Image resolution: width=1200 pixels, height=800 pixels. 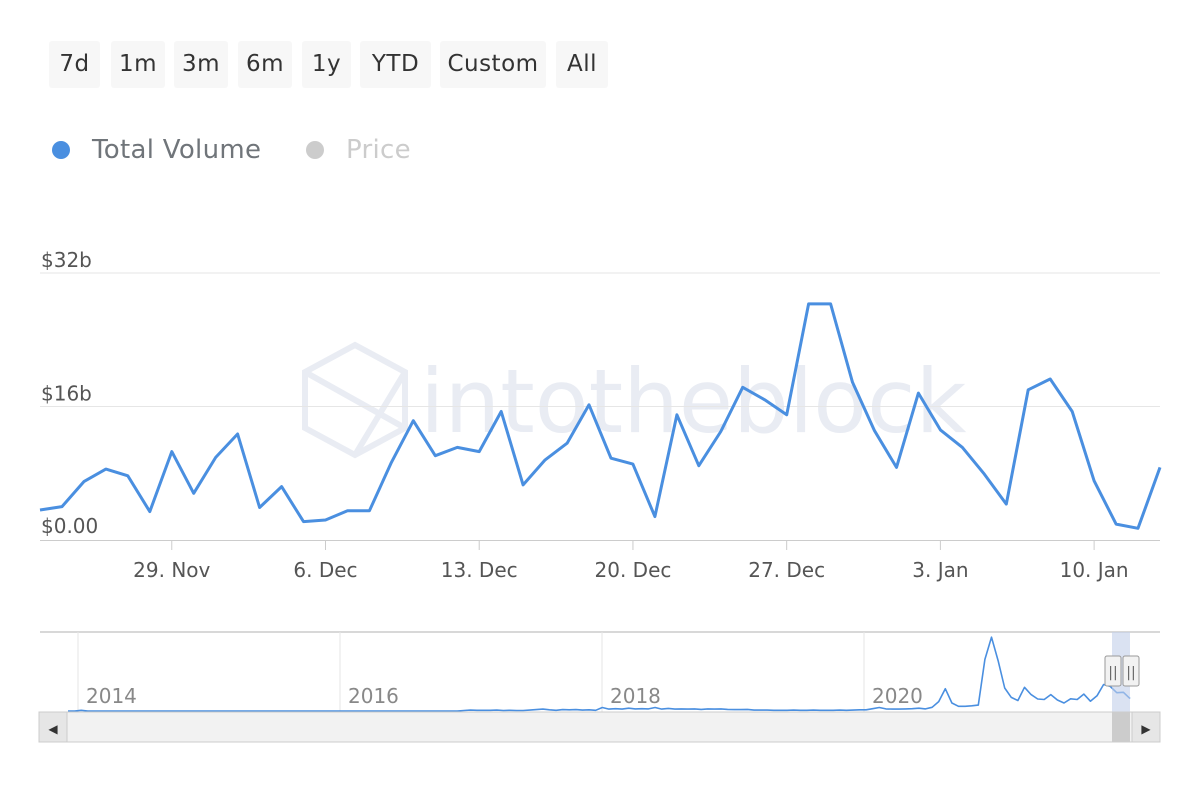 What do you see at coordinates (171, 570) in the screenshot?
I see `x-tick-label: 29. Nov` at bounding box center [171, 570].